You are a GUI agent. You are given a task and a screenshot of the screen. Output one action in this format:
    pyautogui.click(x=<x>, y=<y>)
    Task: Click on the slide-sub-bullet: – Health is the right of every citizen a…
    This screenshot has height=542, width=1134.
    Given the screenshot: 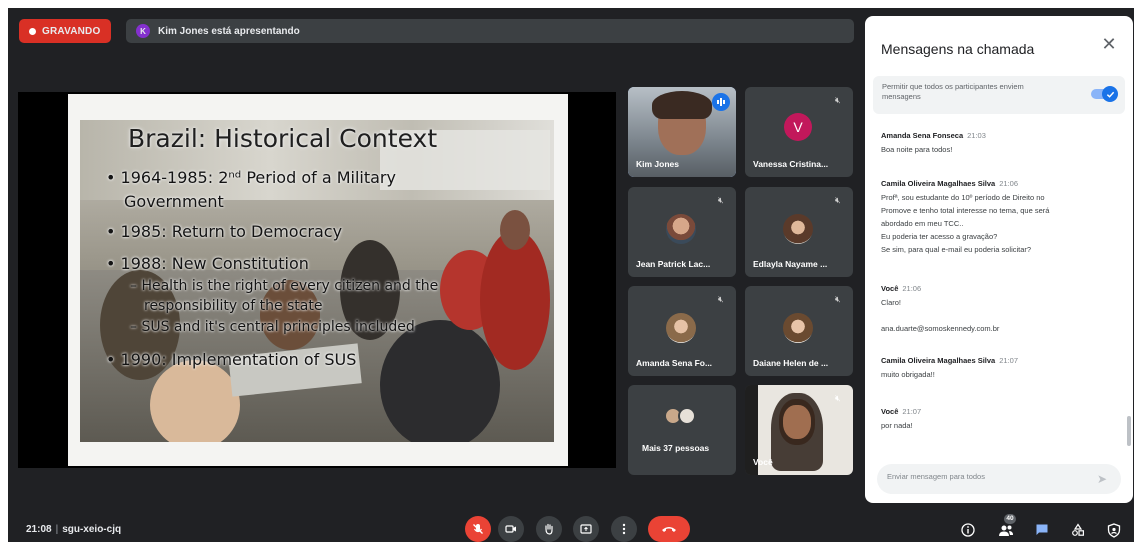 What is the action you would take?
    pyautogui.click(x=284, y=286)
    